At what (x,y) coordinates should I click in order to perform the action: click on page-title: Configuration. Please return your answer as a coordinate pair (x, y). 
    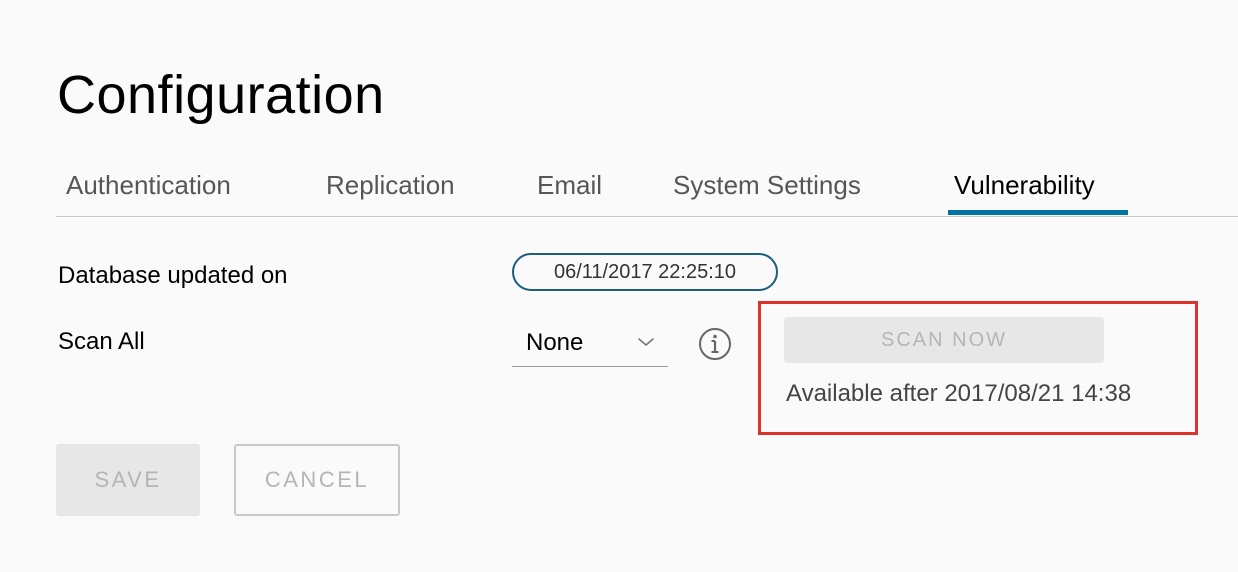
    Looking at the image, I should click on (221, 95).